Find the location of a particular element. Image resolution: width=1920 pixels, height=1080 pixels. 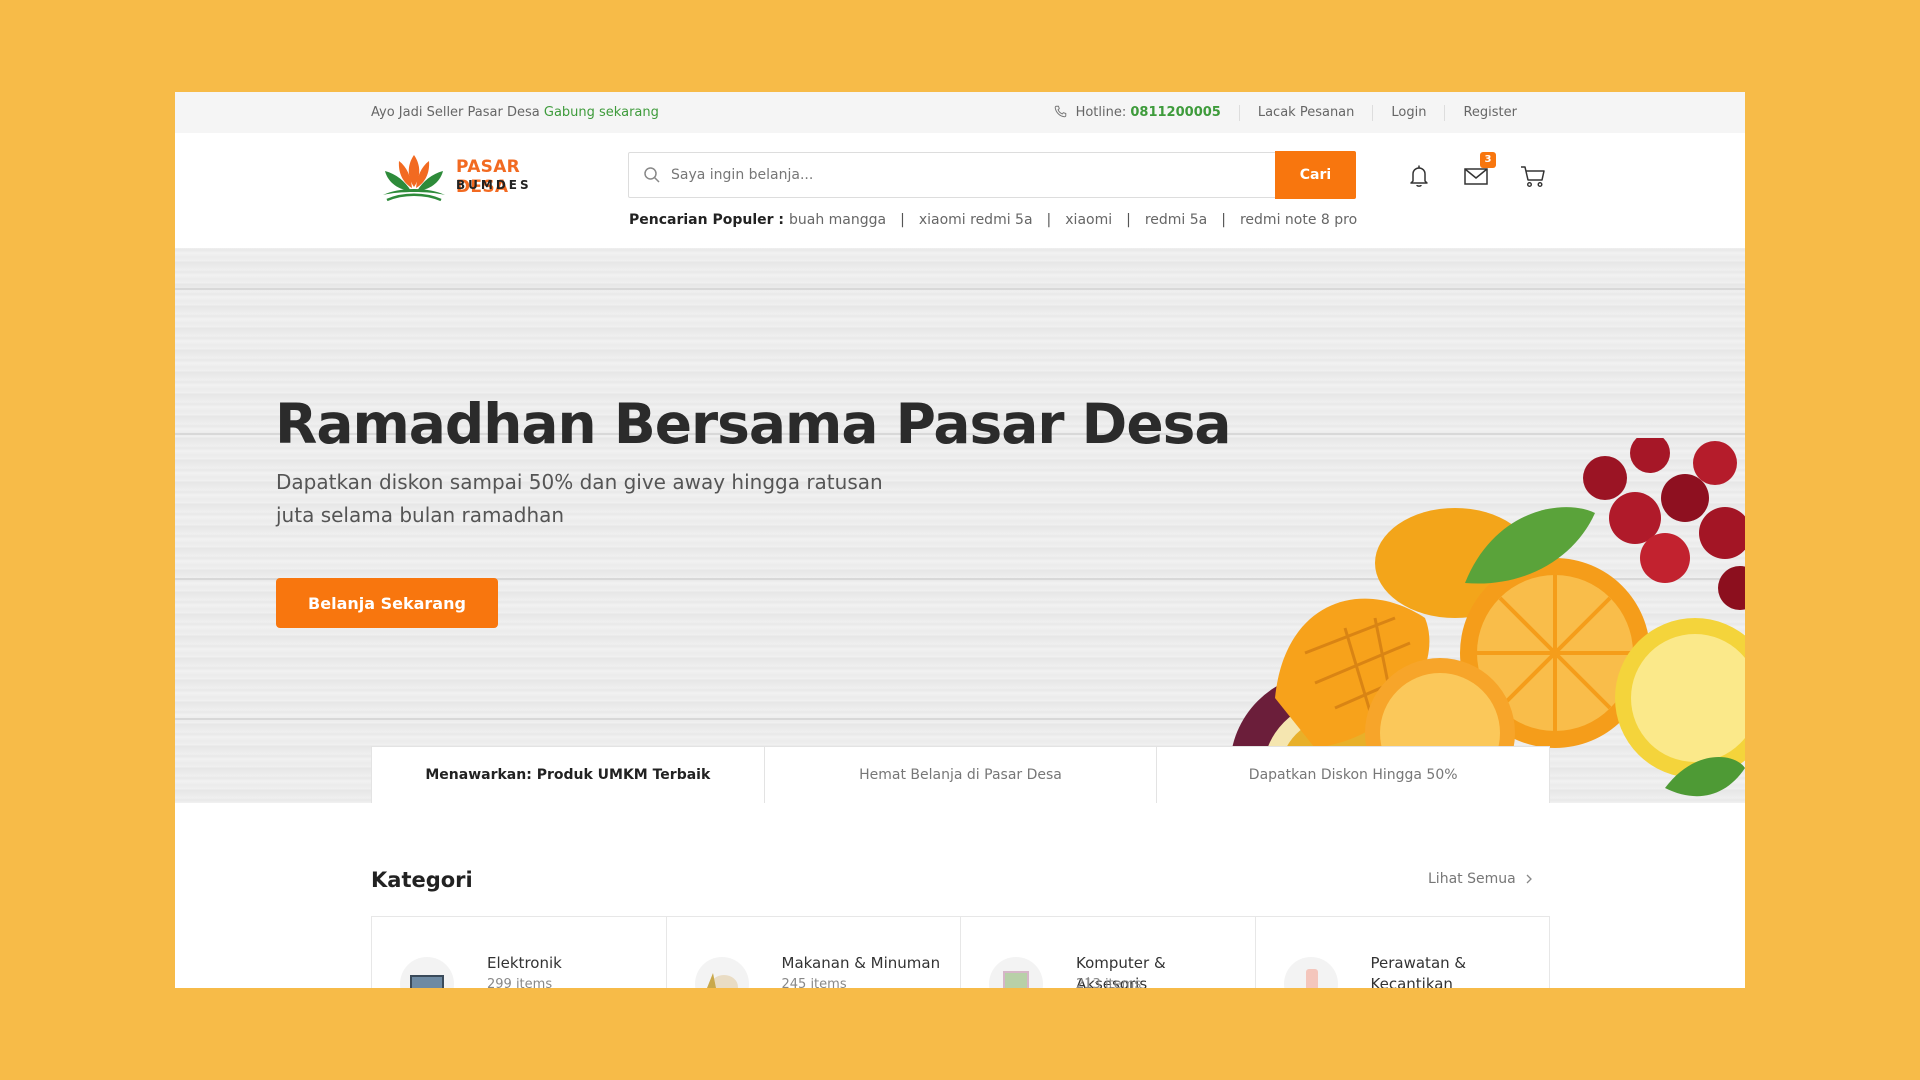

feature-tab: Menawarkan: Produk UMKM Terbaik is located at coordinates (568, 775).